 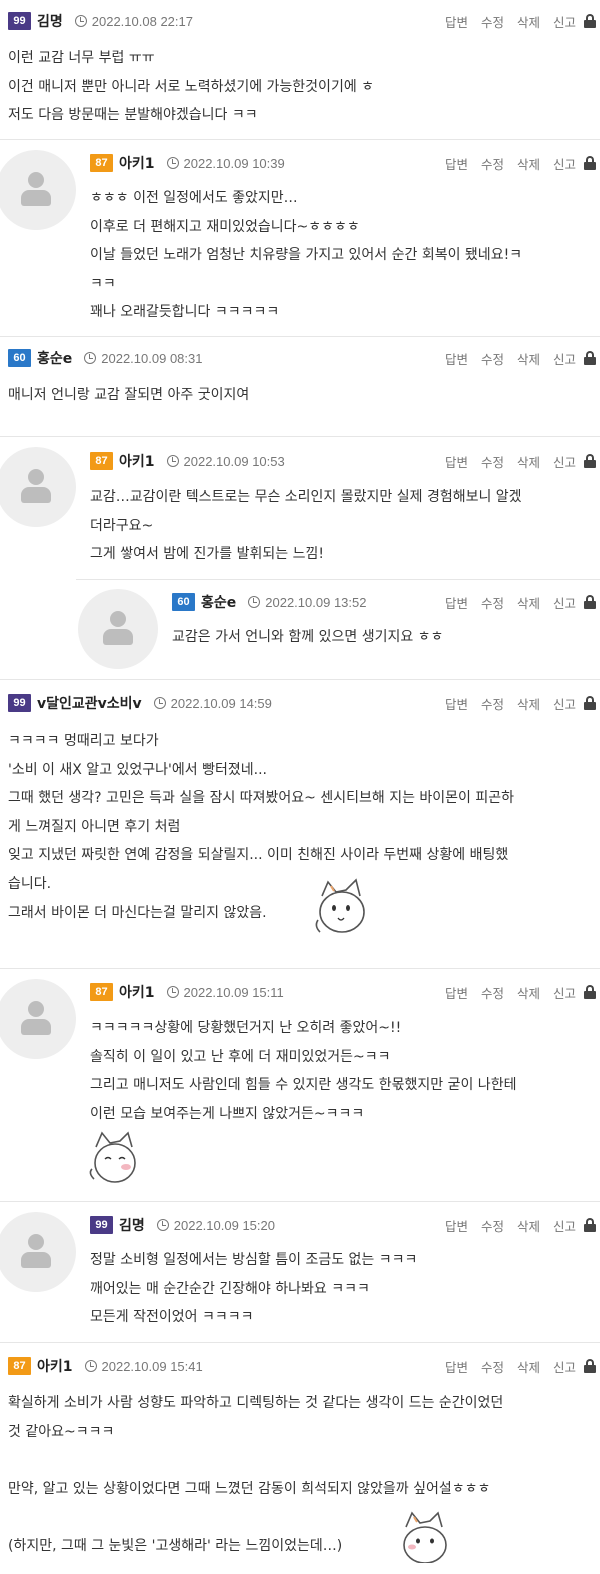 What do you see at coordinates (172, 1317) in the screenshot?
I see `comment-line: 모든게 작전이었어 ㅋㅋㅋㅋ` at bounding box center [172, 1317].